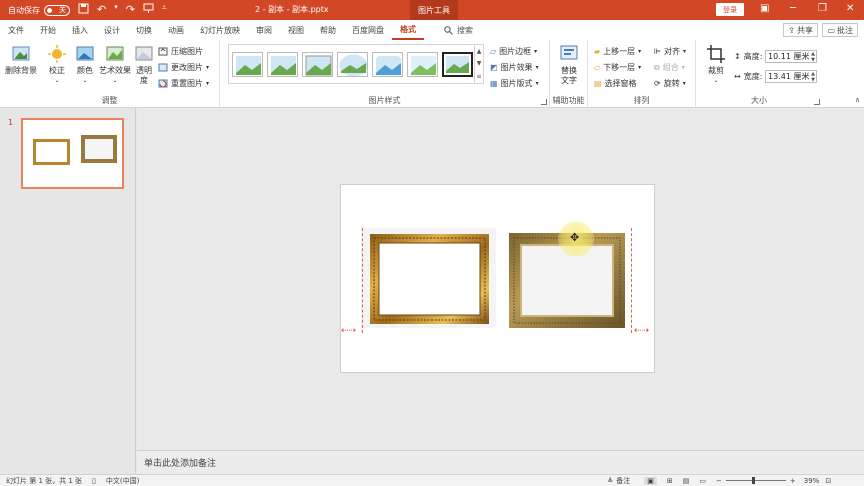 The height and width of the screenshot is (486, 864). I want to click on tab-review: 审阅, so click(264, 30).